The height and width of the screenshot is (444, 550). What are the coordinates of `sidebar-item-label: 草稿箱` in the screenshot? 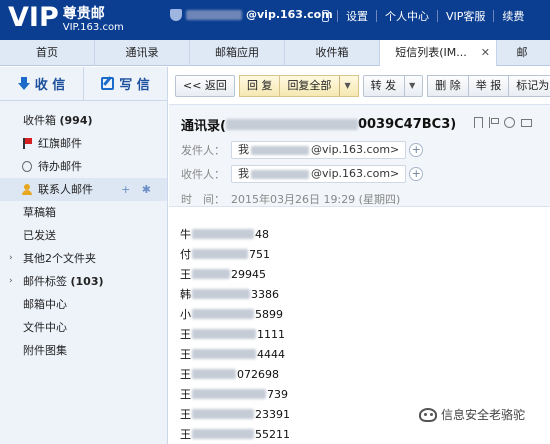 It's located at (39, 212).